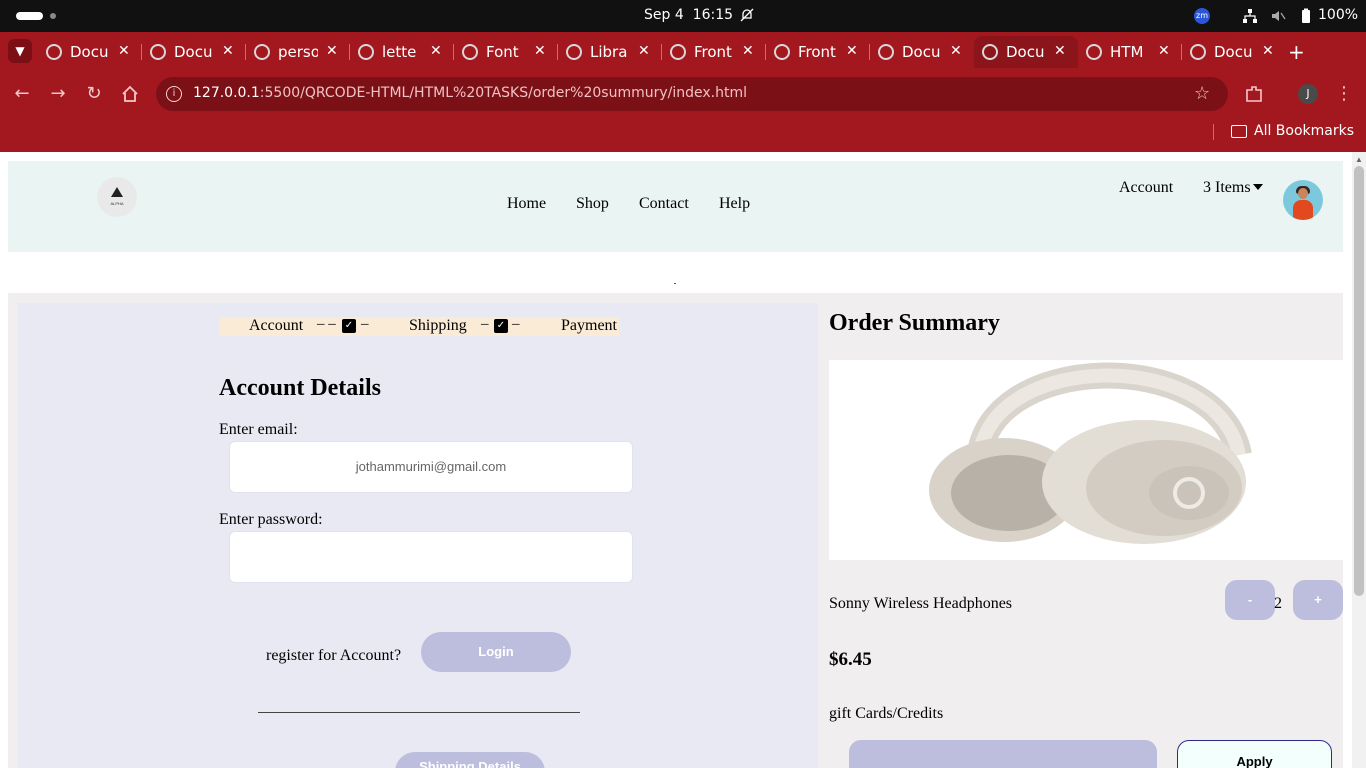 The width and height of the screenshot is (1366, 768). I want to click on logo-text: ALPHA, so click(117, 203).